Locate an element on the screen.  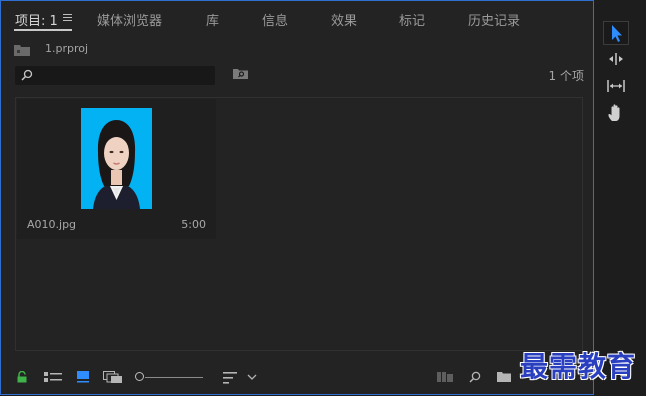
tools-panel is located at coordinates (621, 198).